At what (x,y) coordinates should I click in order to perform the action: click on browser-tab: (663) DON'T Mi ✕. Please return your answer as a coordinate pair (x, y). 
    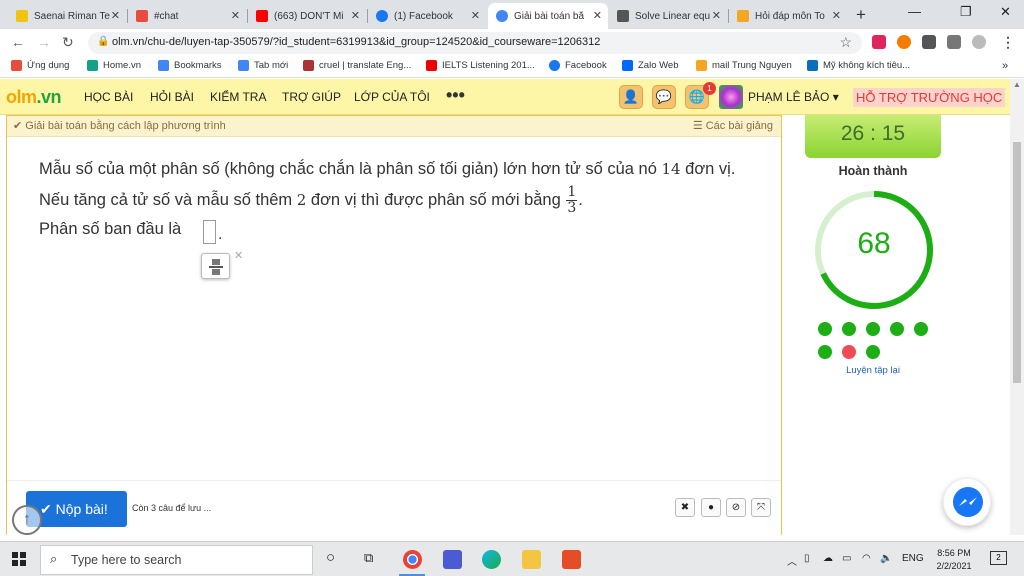
    Looking at the image, I should click on (307, 16).